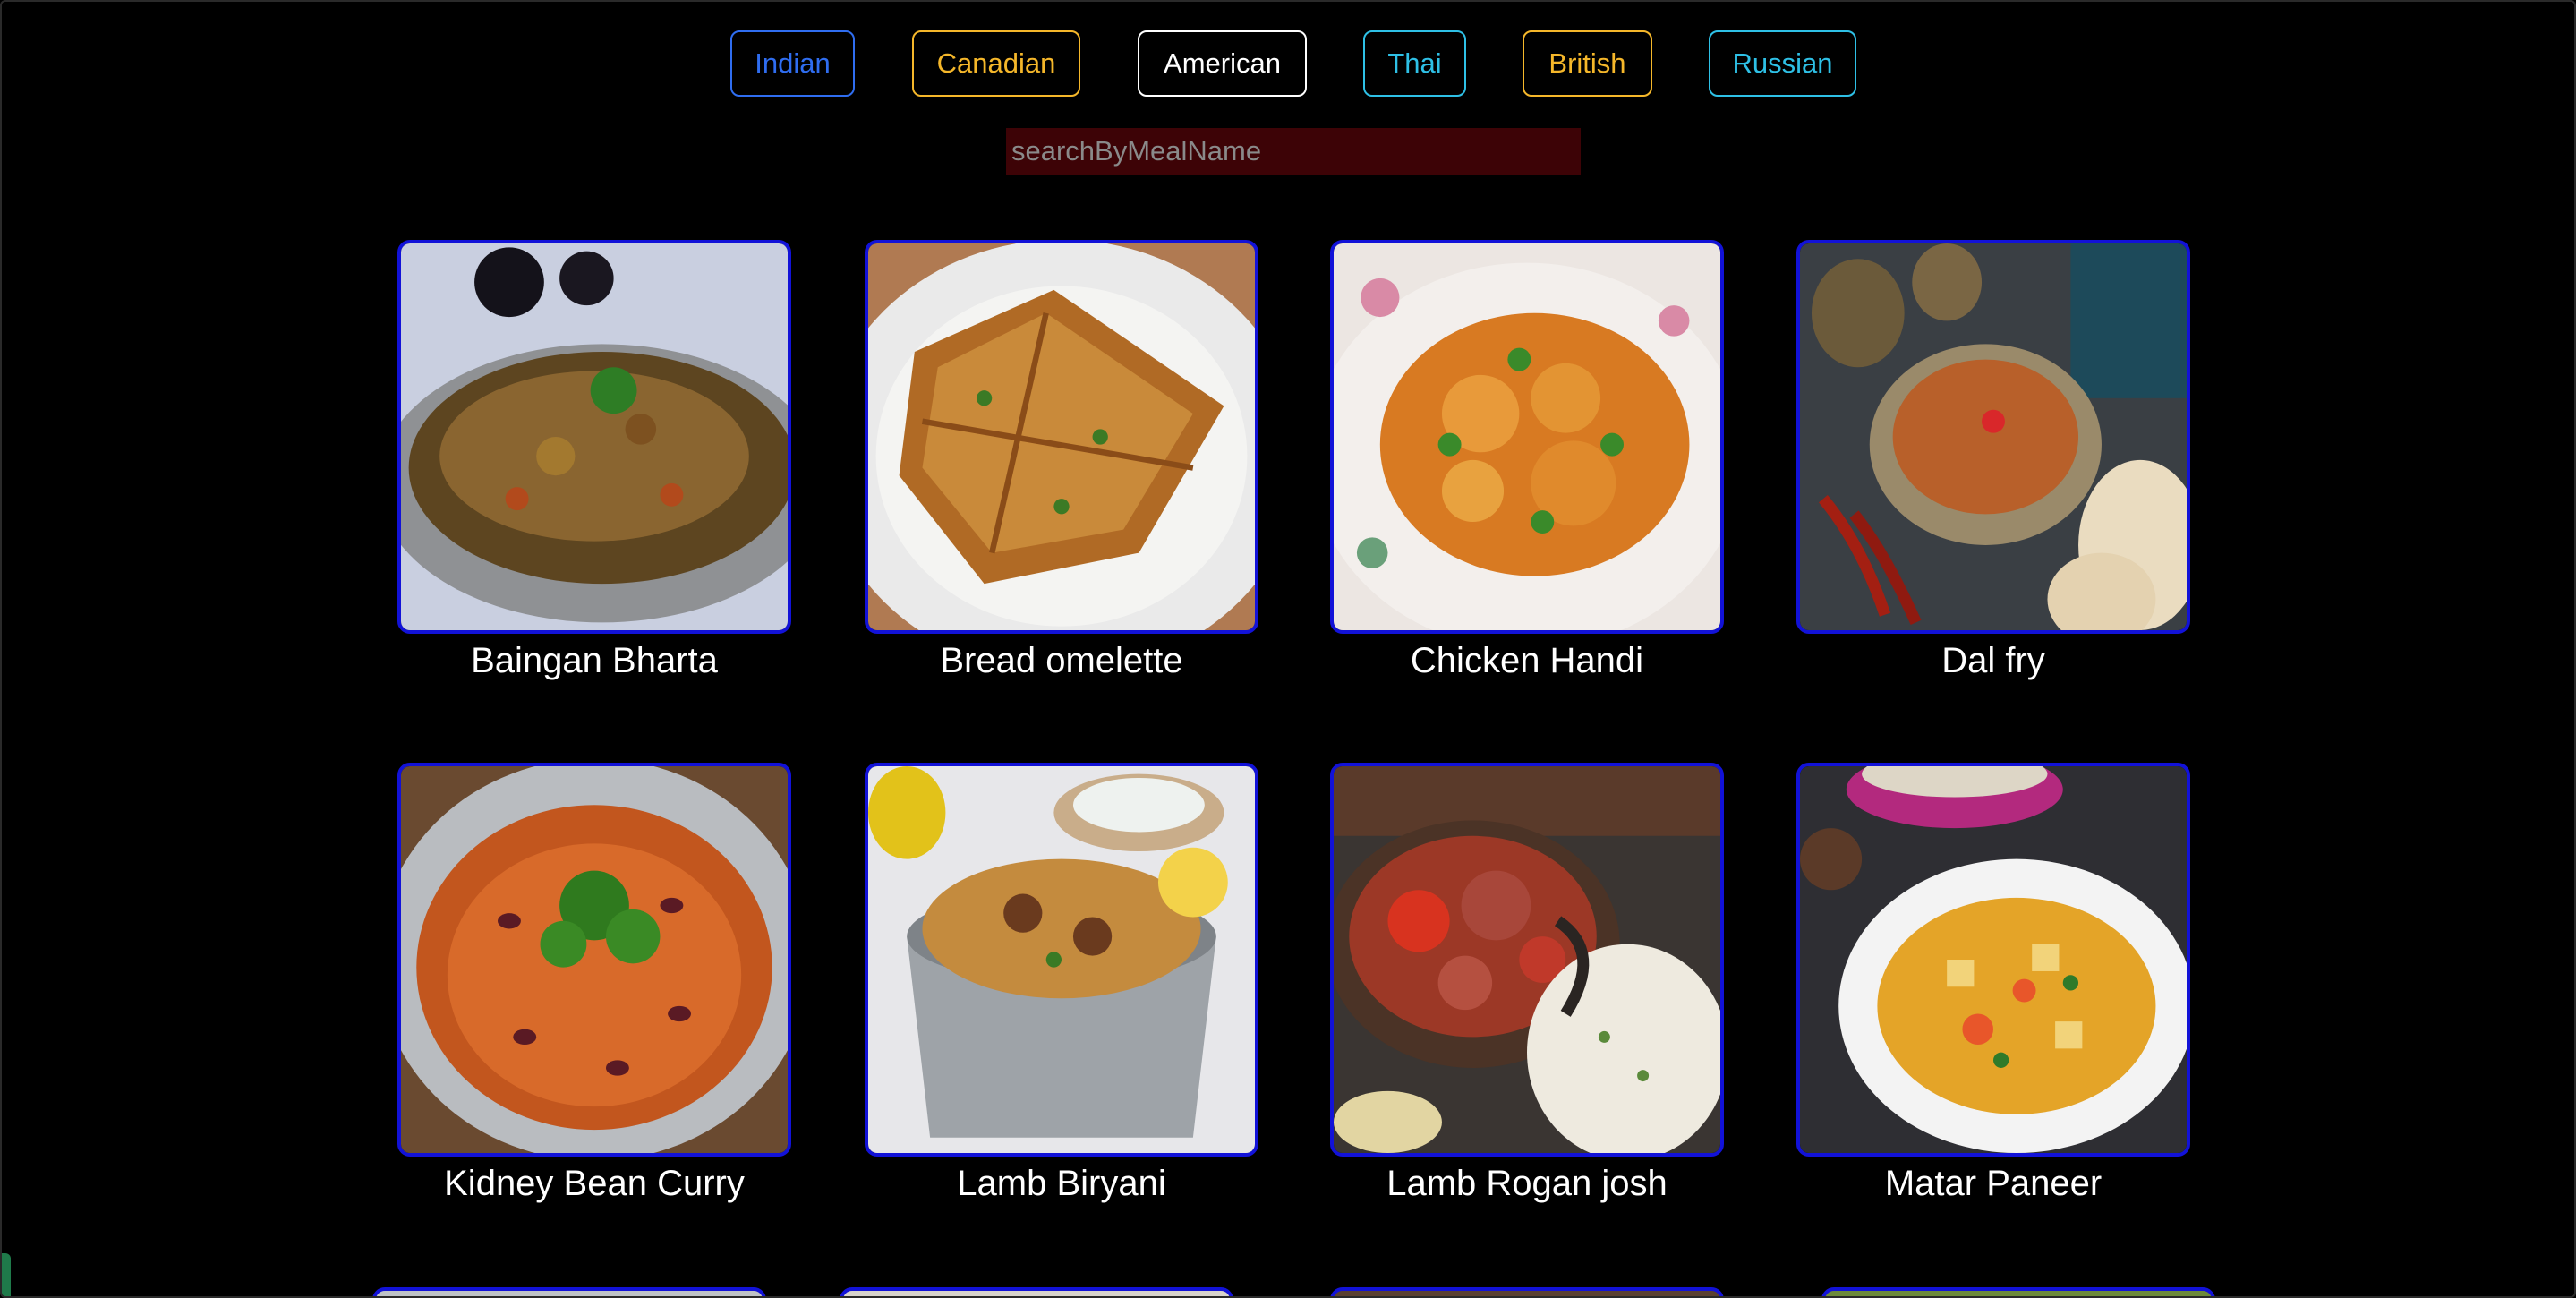 The height and width of the screenshot is (1298, 2576). I want to click on meal-card: Matar Paneer, so click(1993, 985).